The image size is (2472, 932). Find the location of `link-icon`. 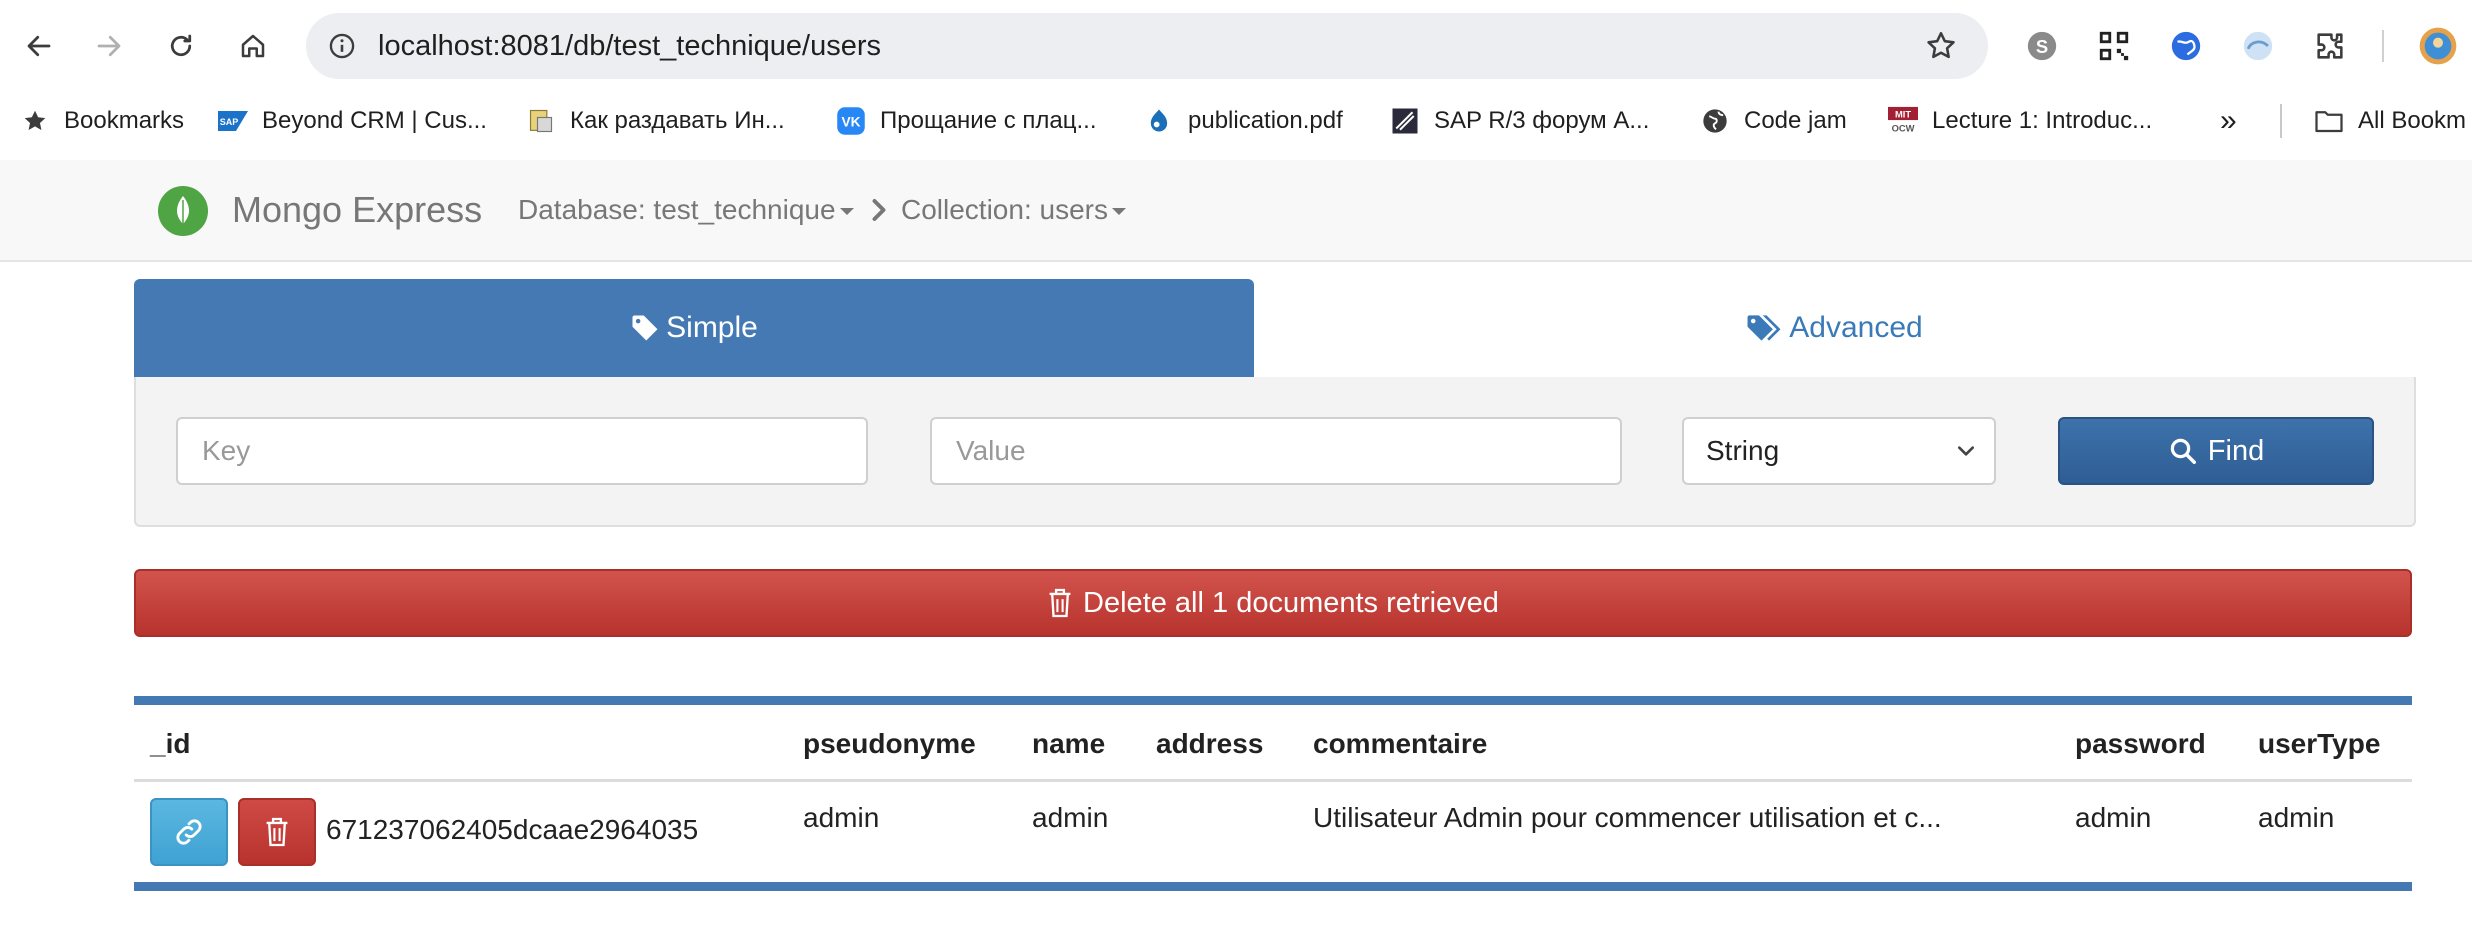

link-icon is located at coordinates (189, 832).